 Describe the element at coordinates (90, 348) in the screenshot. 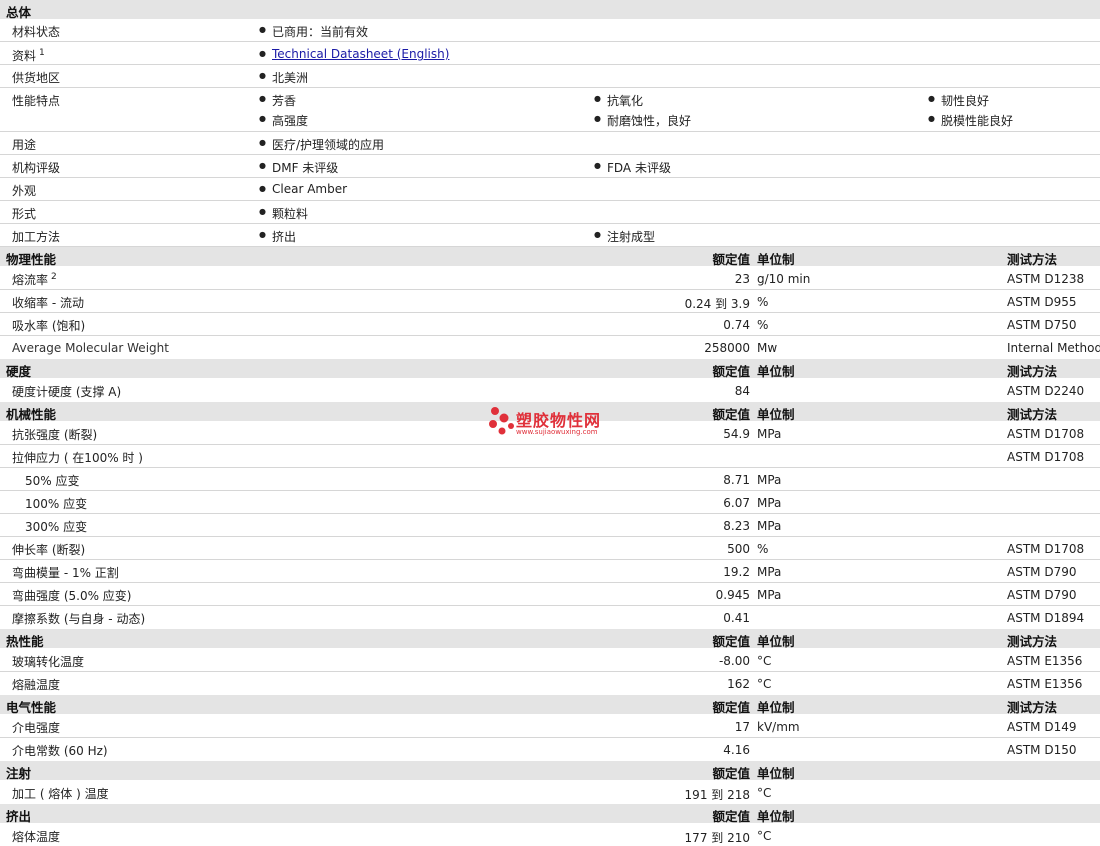

I see `property-label: Average Molecular Weight` at that location.